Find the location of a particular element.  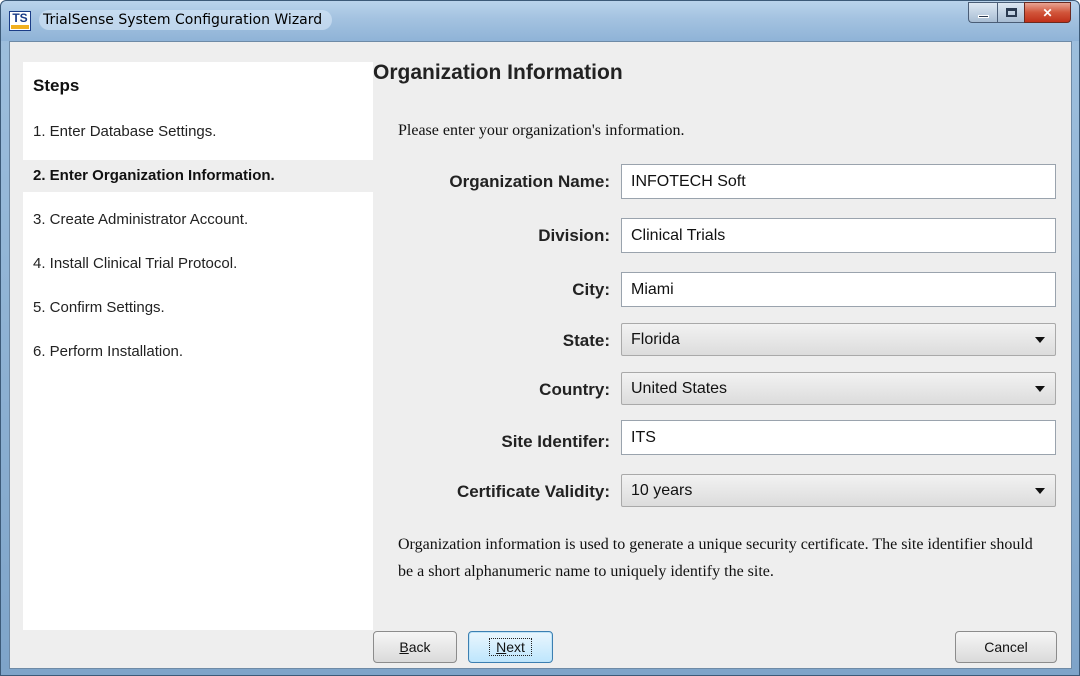

division-field: Clinical Trials is located at coordinates (838, 235).